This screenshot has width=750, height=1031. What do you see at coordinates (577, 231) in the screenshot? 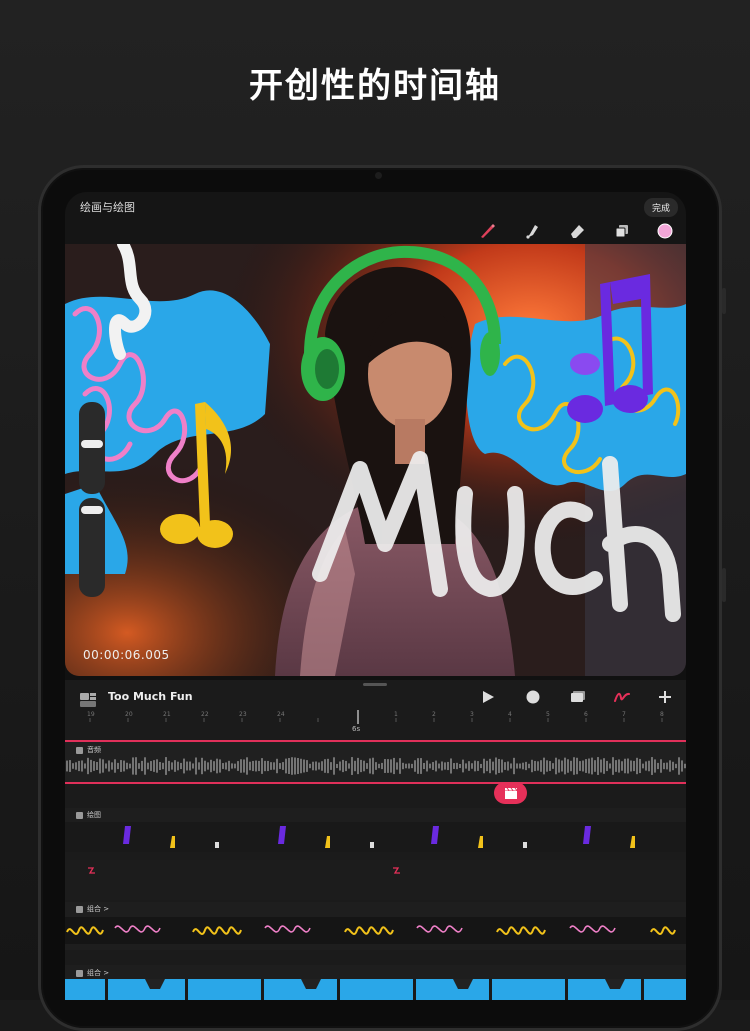
I see `eraser-icon` at bounding box center [577, 231].